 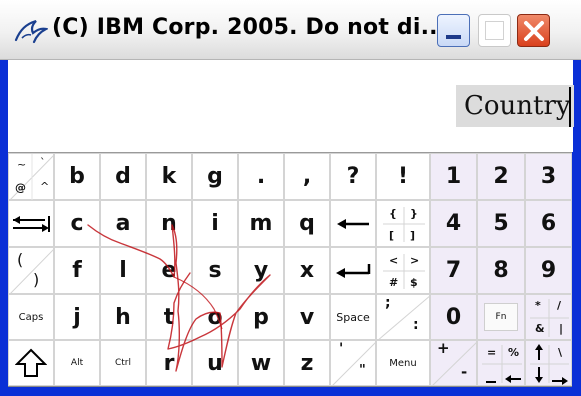 What do you see at coordinates (32, 30) in the screenshot?
I see `shark-app-icon` at bounding box center [32, 30].